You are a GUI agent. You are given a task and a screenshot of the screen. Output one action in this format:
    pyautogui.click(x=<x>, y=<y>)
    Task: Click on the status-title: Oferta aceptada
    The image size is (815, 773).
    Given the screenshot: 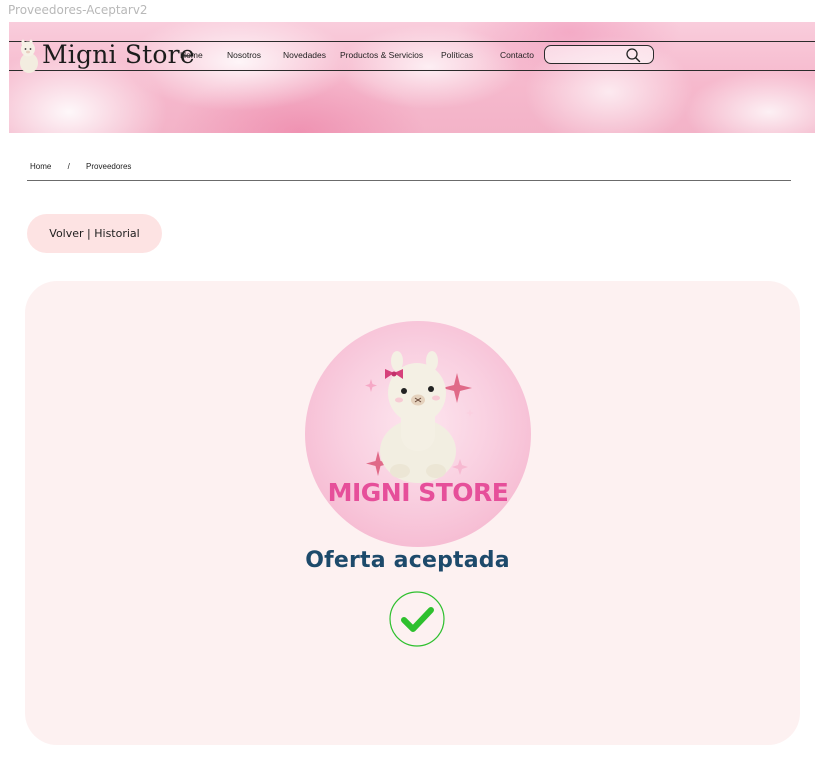 What is the action you would take?
    pyautogui.click(x=407, y=560)
    